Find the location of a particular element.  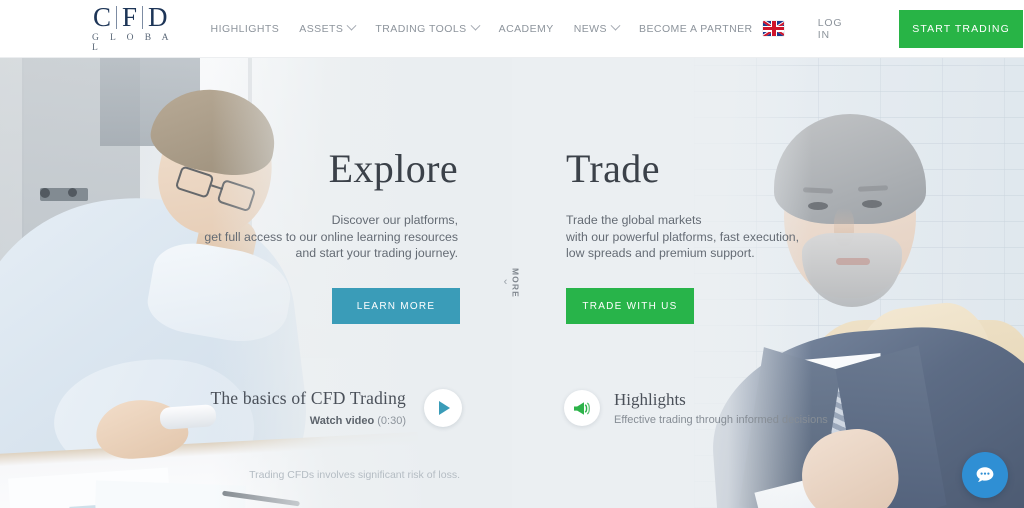

logo-letter-f: F is located at coordinates (130, 17).